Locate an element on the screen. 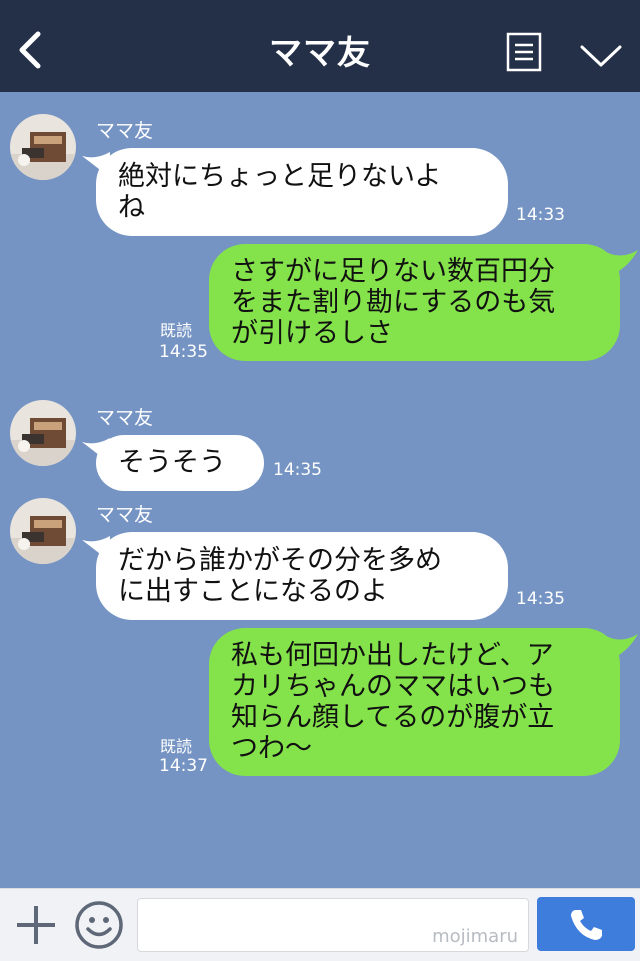 This screenshot has width=640, height=961. message-time: 14:37 is located at coordinates (183, 766).